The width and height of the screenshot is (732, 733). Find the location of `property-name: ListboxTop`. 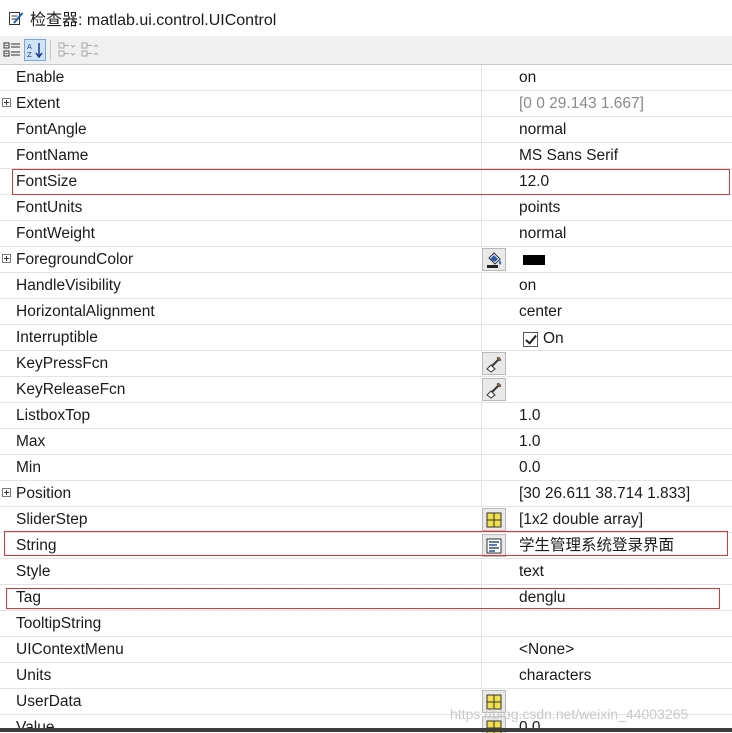

property-name: ListboxTop is located at coordinates (53, 415).